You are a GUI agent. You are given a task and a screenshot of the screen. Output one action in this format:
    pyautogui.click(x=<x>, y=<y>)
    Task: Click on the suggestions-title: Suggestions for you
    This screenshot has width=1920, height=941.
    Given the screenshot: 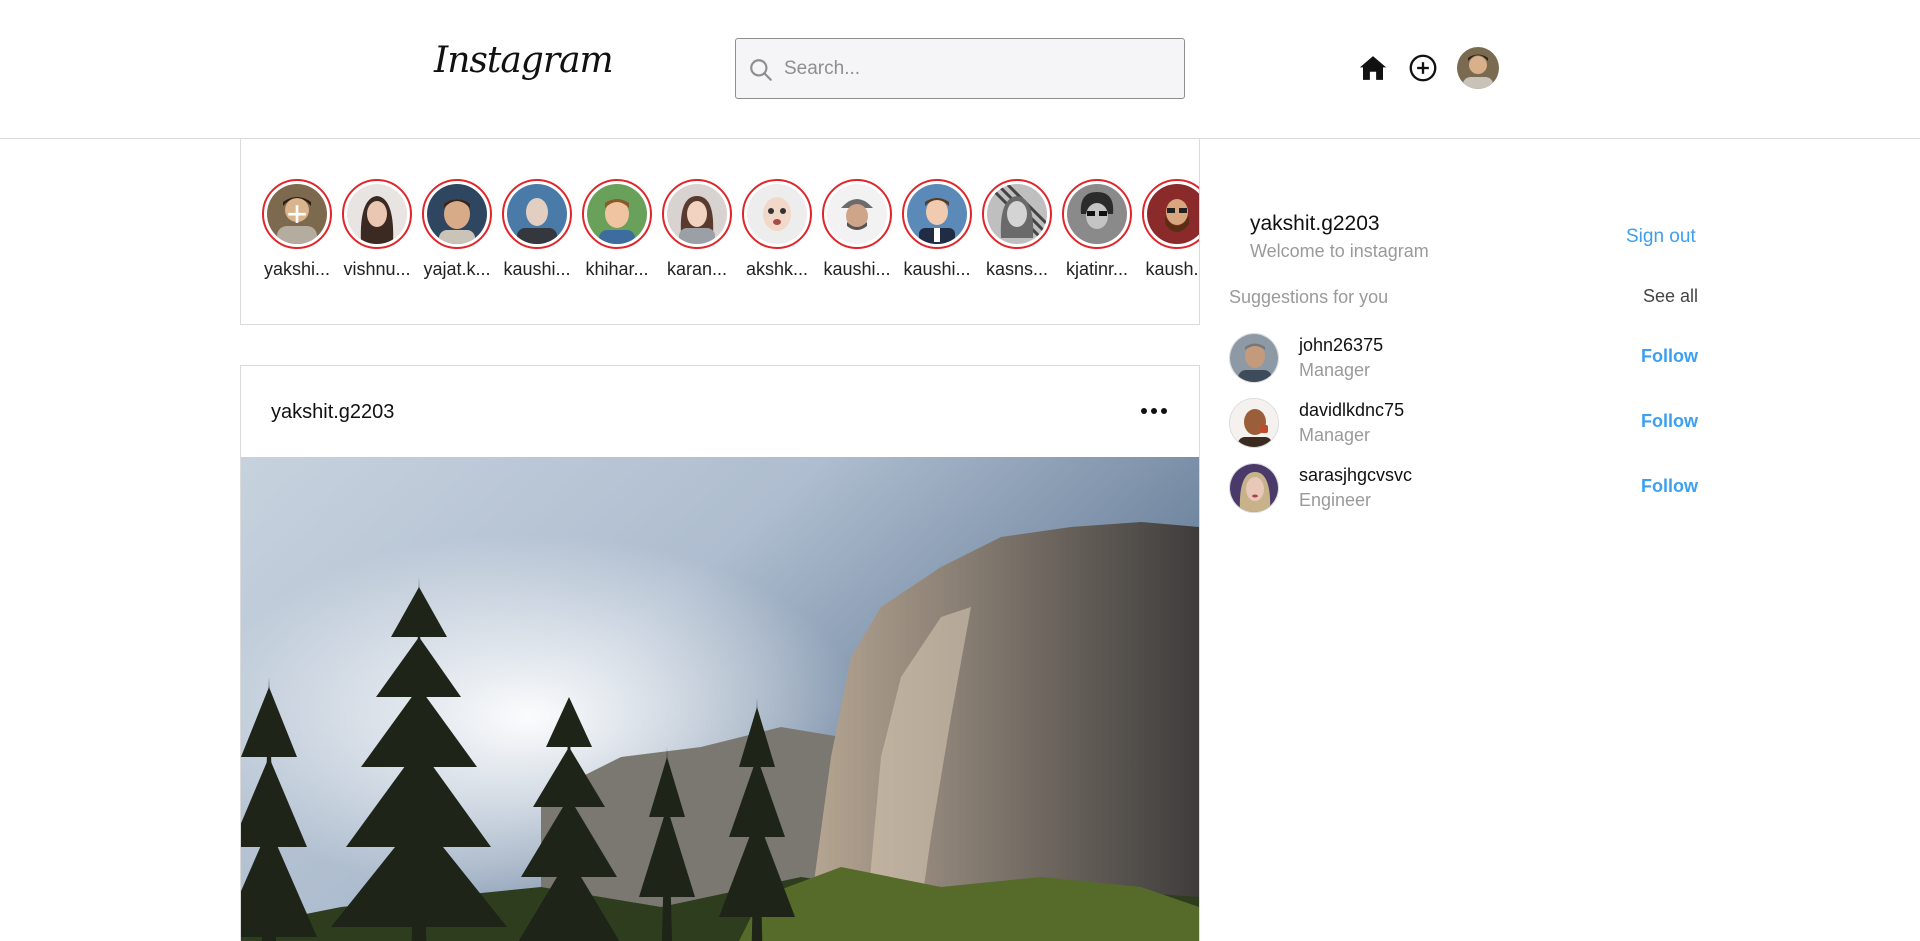 What is the action you would take?
    pyautogui.click(x=1309, y=297)
    